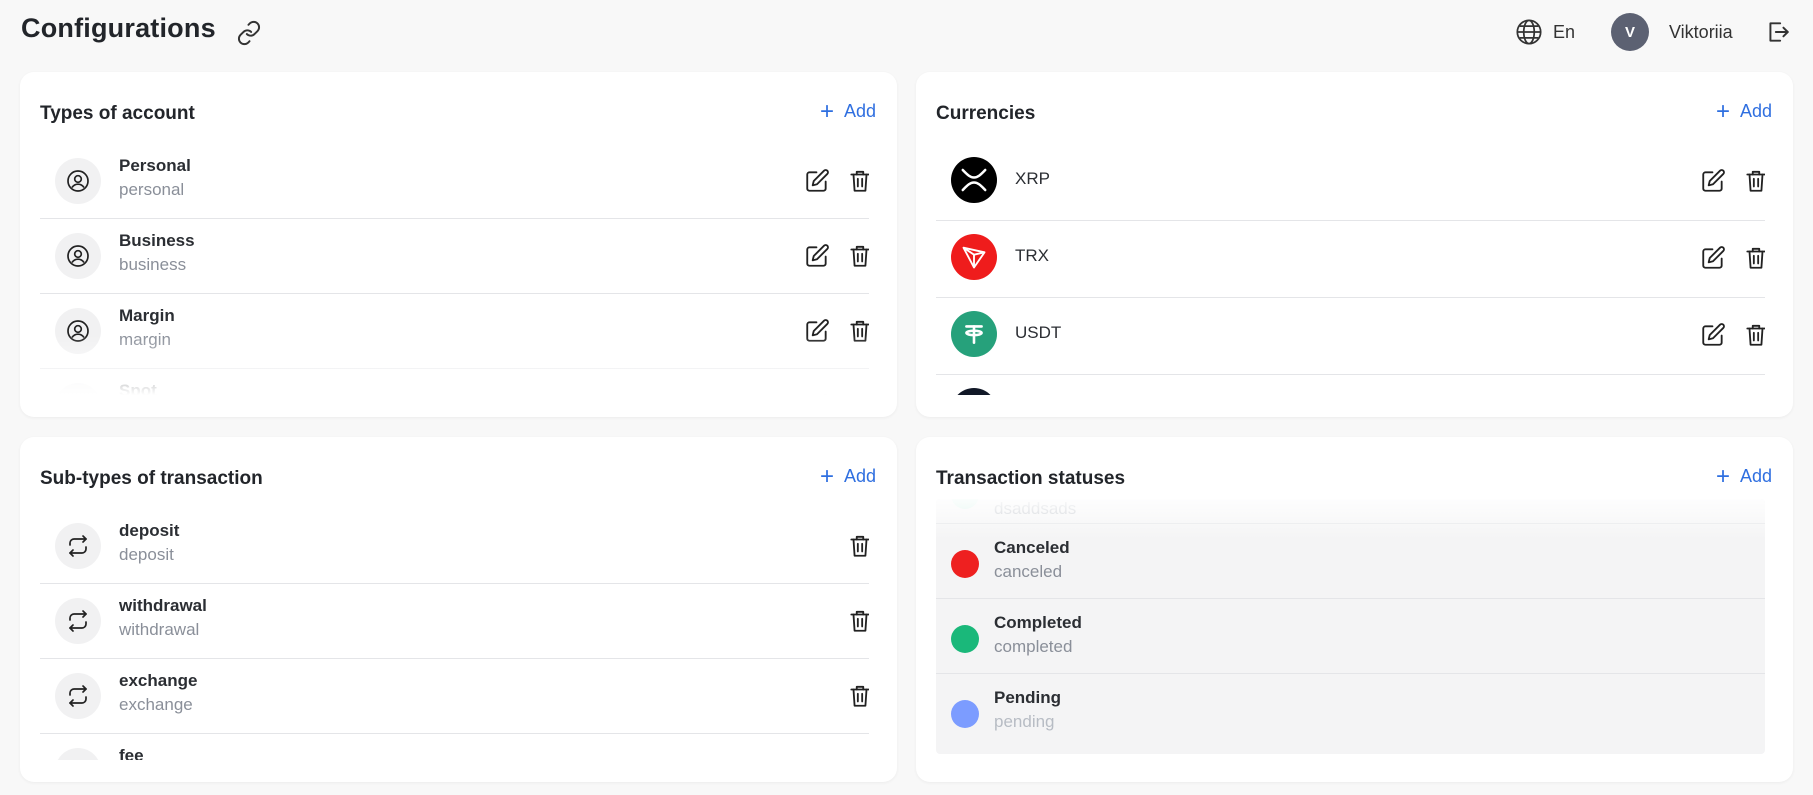 Image resolution: width=1813 pixels, height=795 pixels. Describe the element at coordinates (974, 180) in the screenshot. I see `xrp-logo-icon` at that location.